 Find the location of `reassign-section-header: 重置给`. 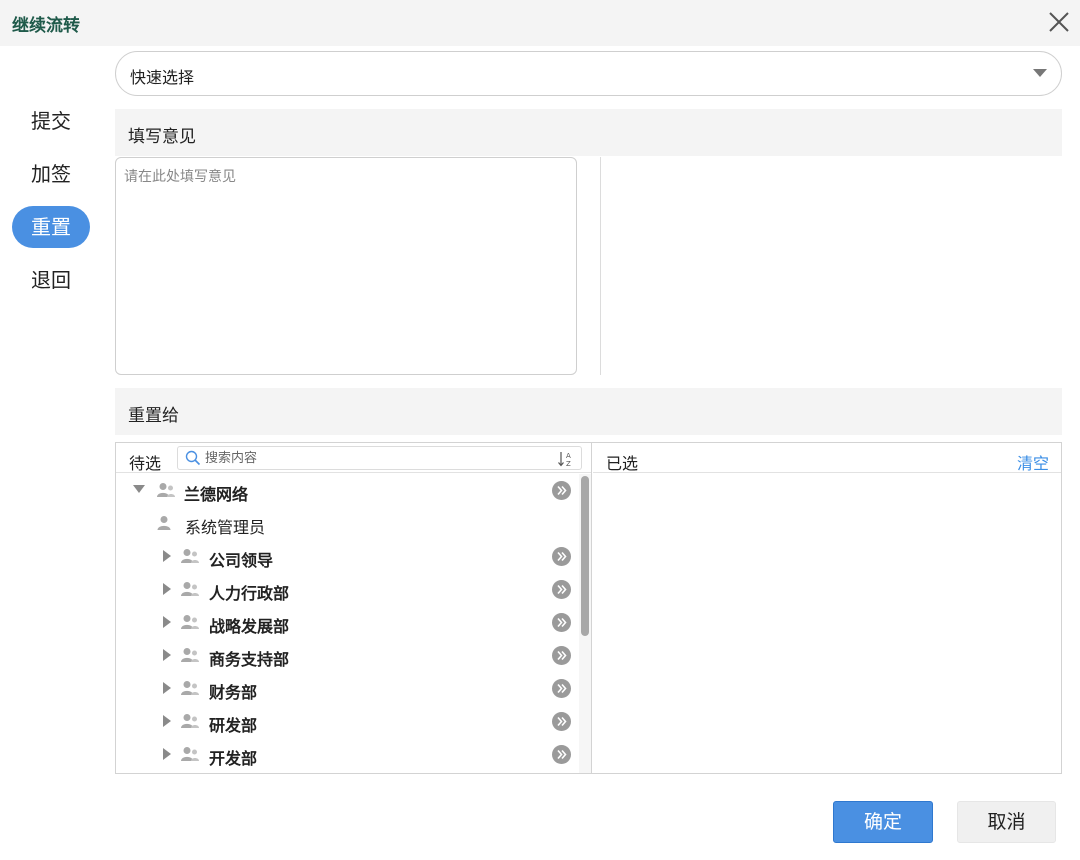

reassign-section-header: 重置给 is located at coordinates (588, 411).